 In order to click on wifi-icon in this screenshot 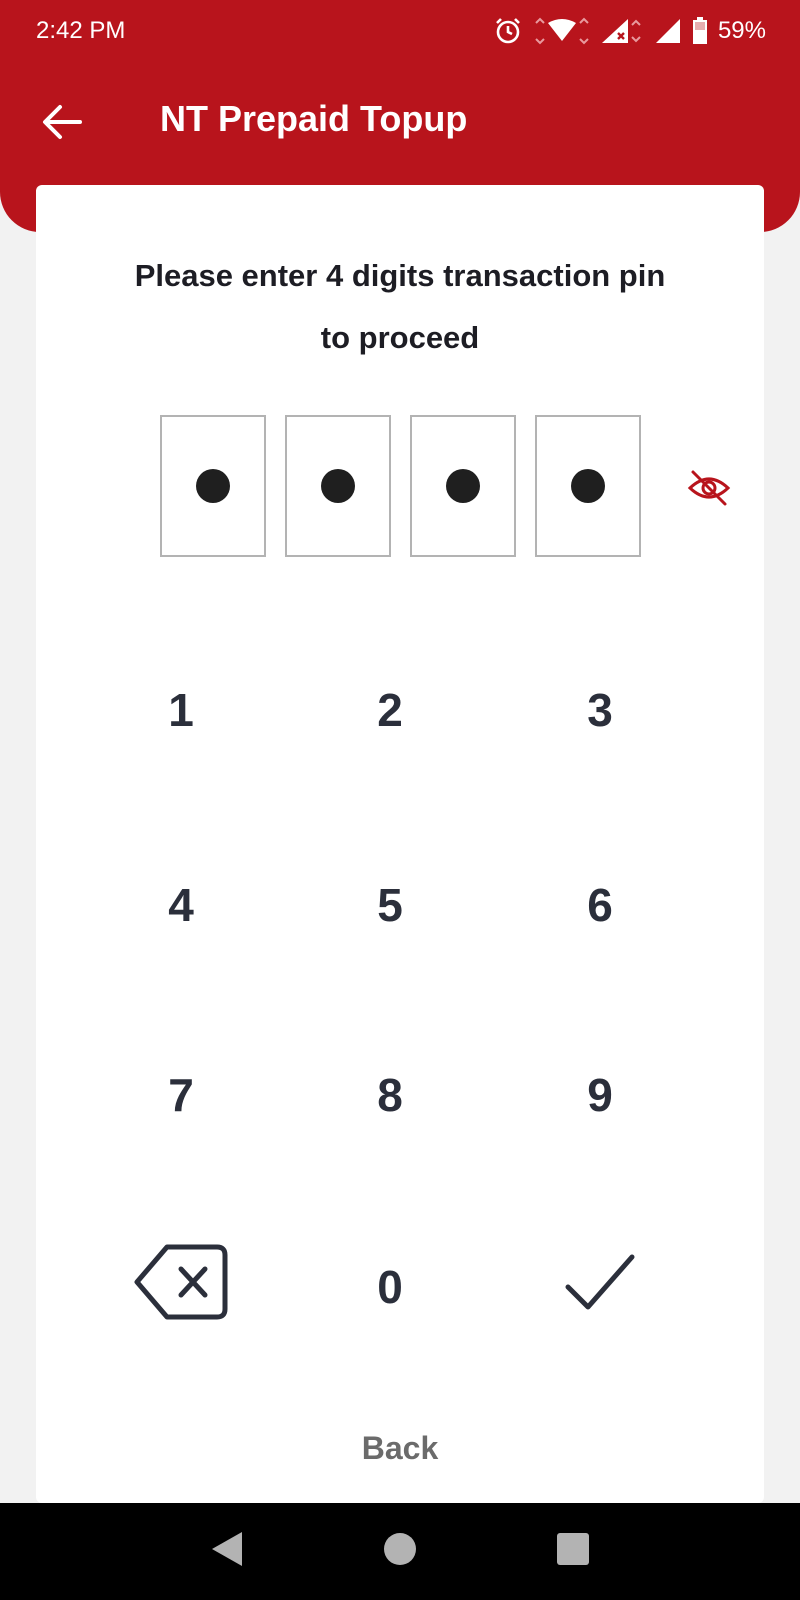, I will do `click(561, 31)`.